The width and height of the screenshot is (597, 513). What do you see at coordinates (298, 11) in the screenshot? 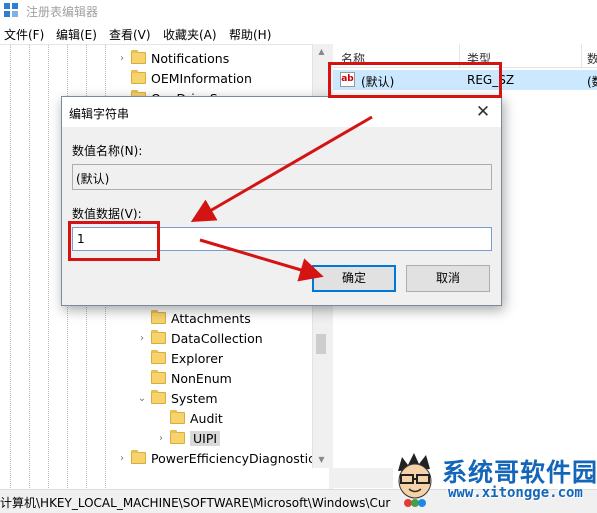
I see `title-bar: 注册表编辑器` at bounding box center [298, 11].